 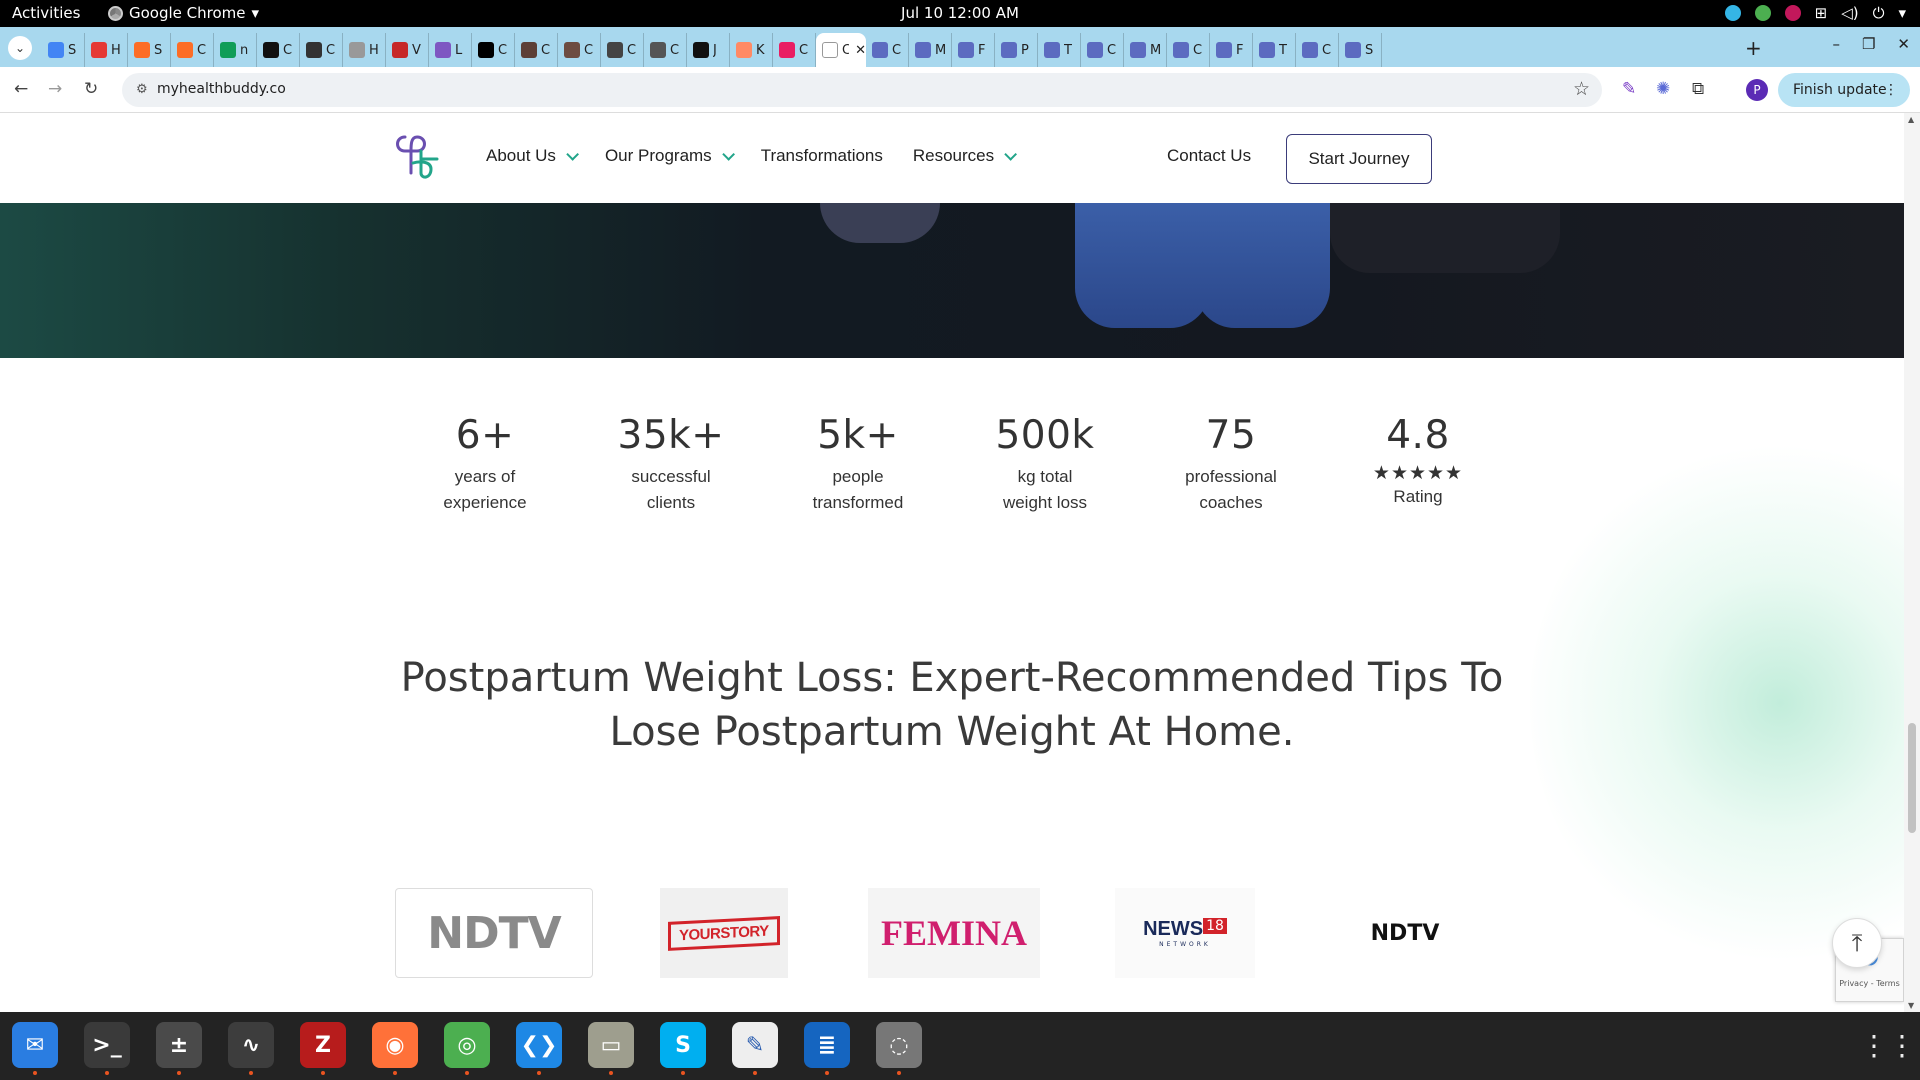 What do you see at coordinates (395, 1048) in the screenshot?
I see `dock-firefox-icon: ◉` at bounding box center [395, 1048].